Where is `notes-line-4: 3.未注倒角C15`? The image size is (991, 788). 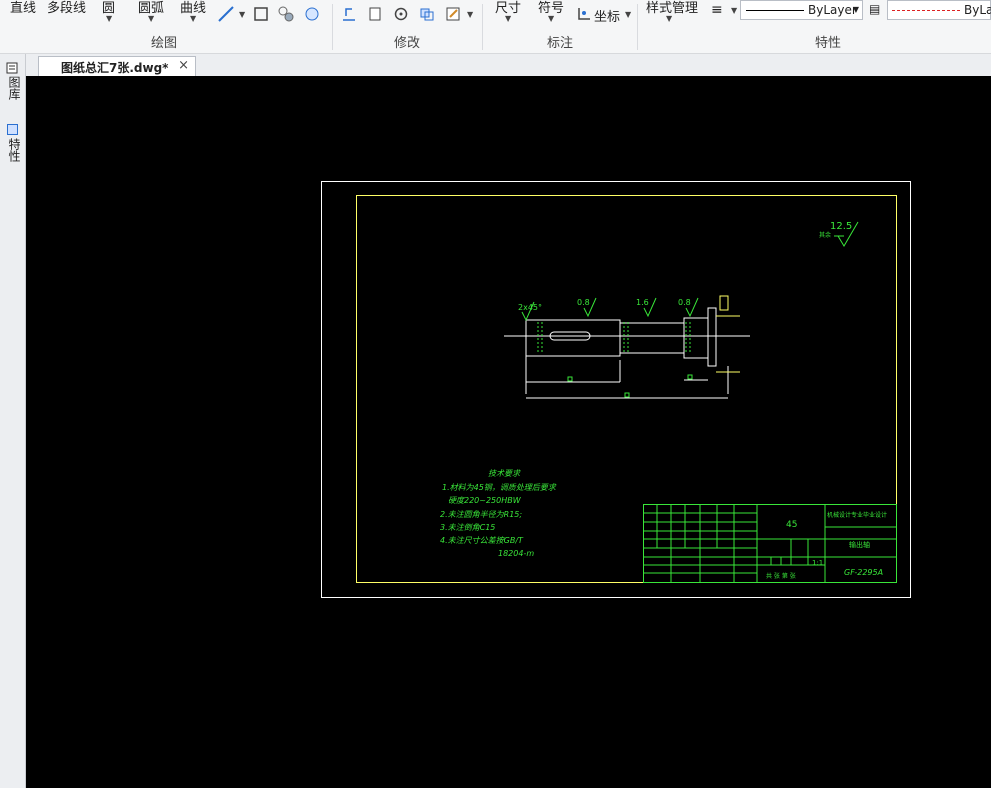
notes-line-4: 3.未注倒角C15 is located at coordinates (467, 527).